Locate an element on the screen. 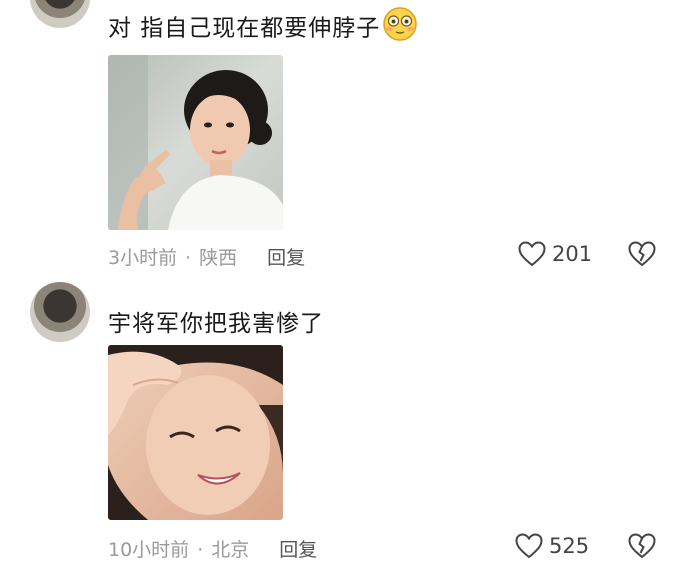 Image resolution: width=690 pixels, height=580 pixels. like-button: 201 is located at coordinates (554, 254).